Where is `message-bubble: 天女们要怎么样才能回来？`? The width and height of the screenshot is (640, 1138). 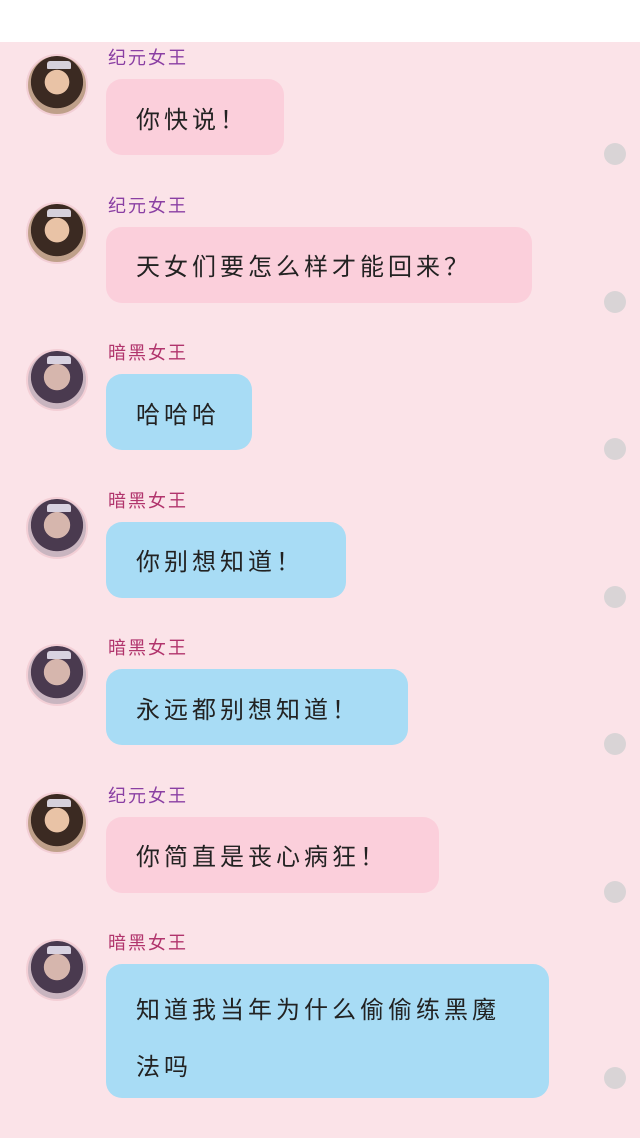
message-bubble: 天女们要怎么样才能回来？ is located at coordinates (319, 264).